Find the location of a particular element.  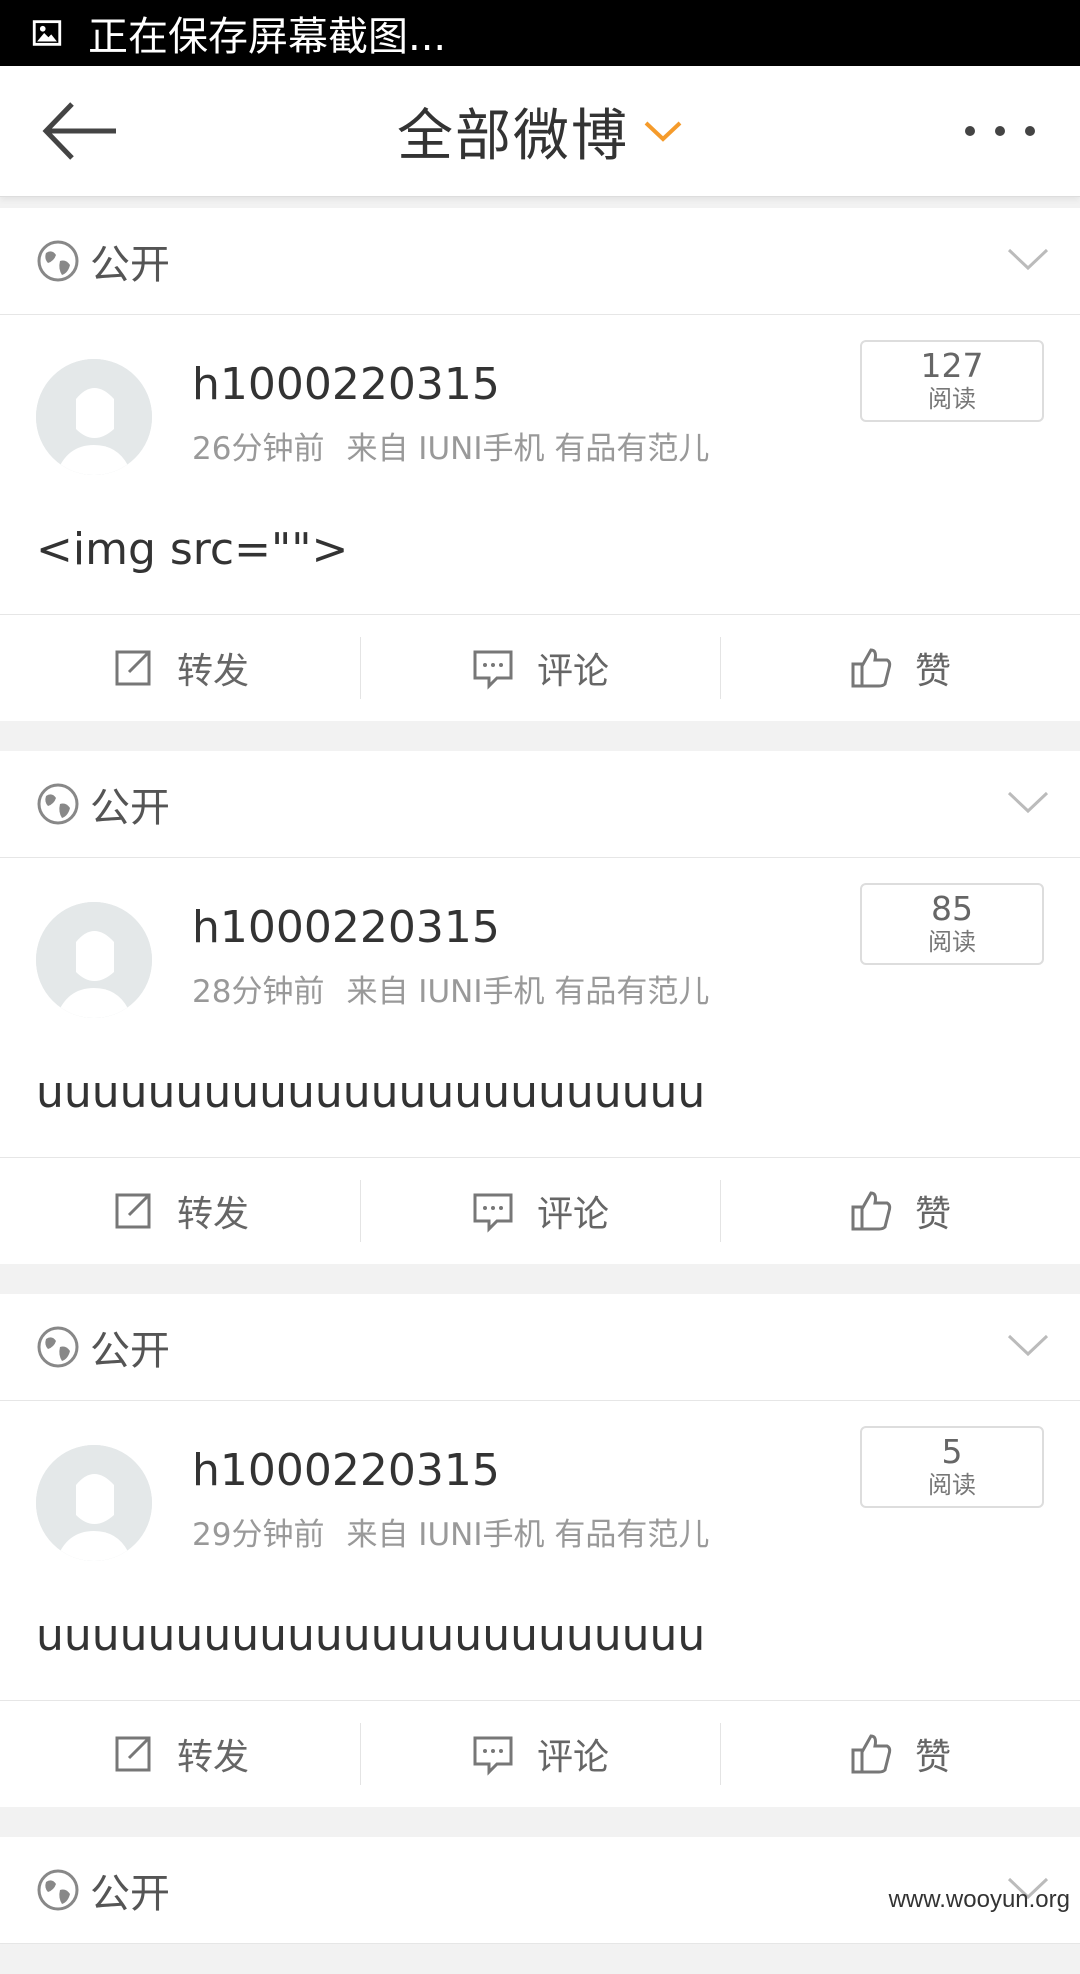

read-count-badge: 127 阅读 is located at coordinates (952, 381).